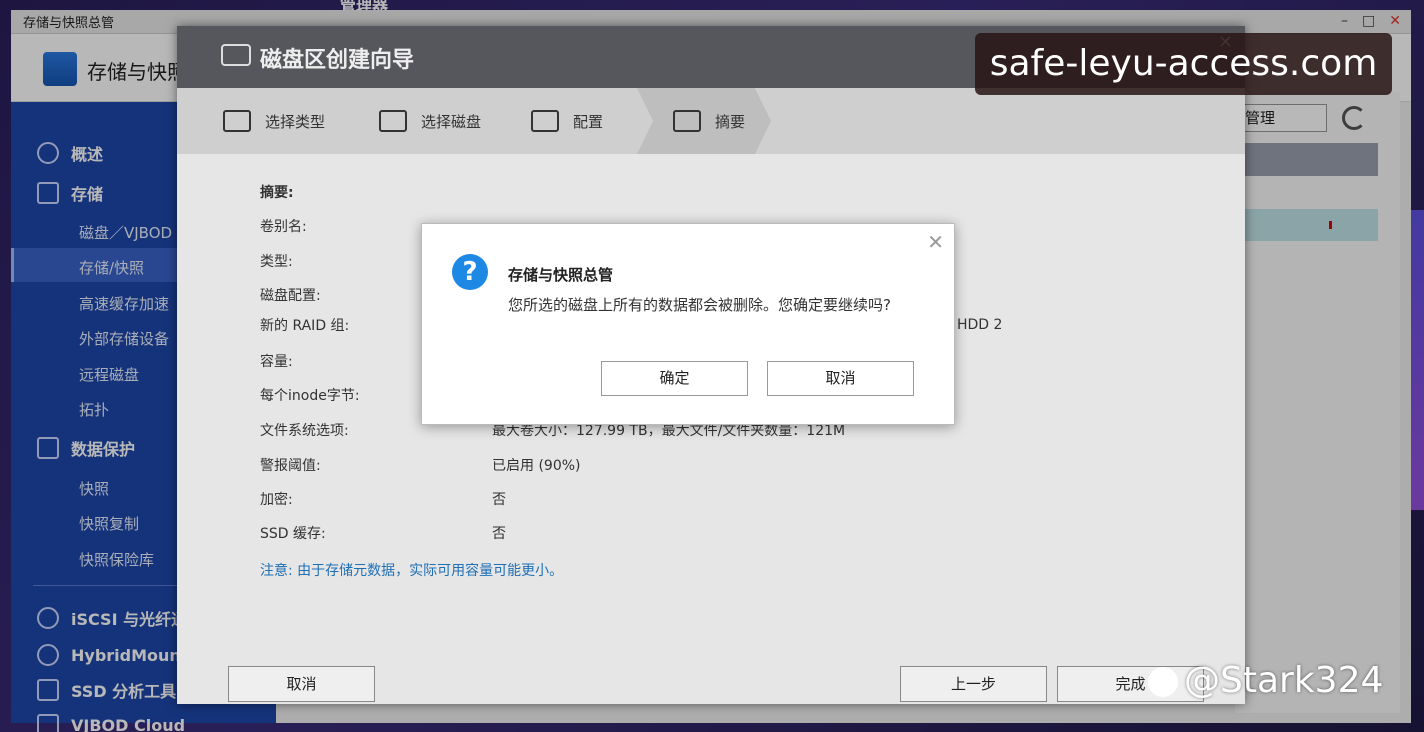  I want to click on summary-key: 加密:, so click(276, 500).